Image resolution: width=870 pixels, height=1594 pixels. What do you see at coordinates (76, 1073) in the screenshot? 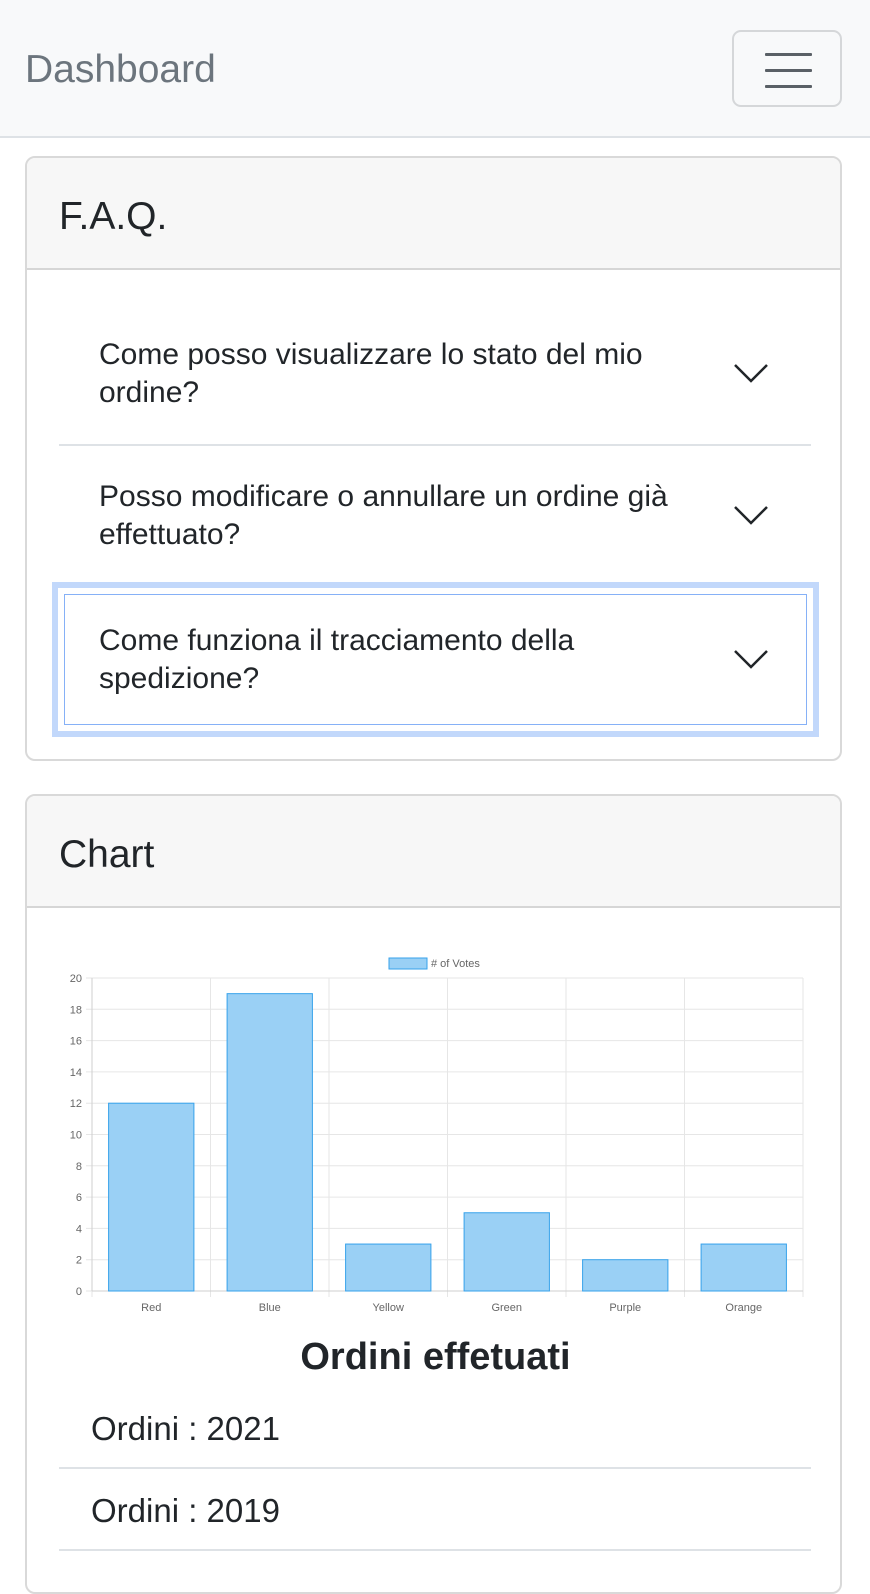
I see `y-tick-label: 14` at bounding box center [76, 1073].